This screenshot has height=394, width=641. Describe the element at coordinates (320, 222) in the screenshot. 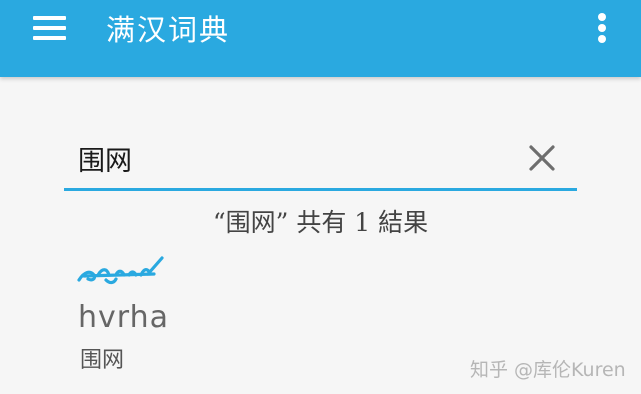

I see `result-summary: “围网” 共有 1 結果` at that location.